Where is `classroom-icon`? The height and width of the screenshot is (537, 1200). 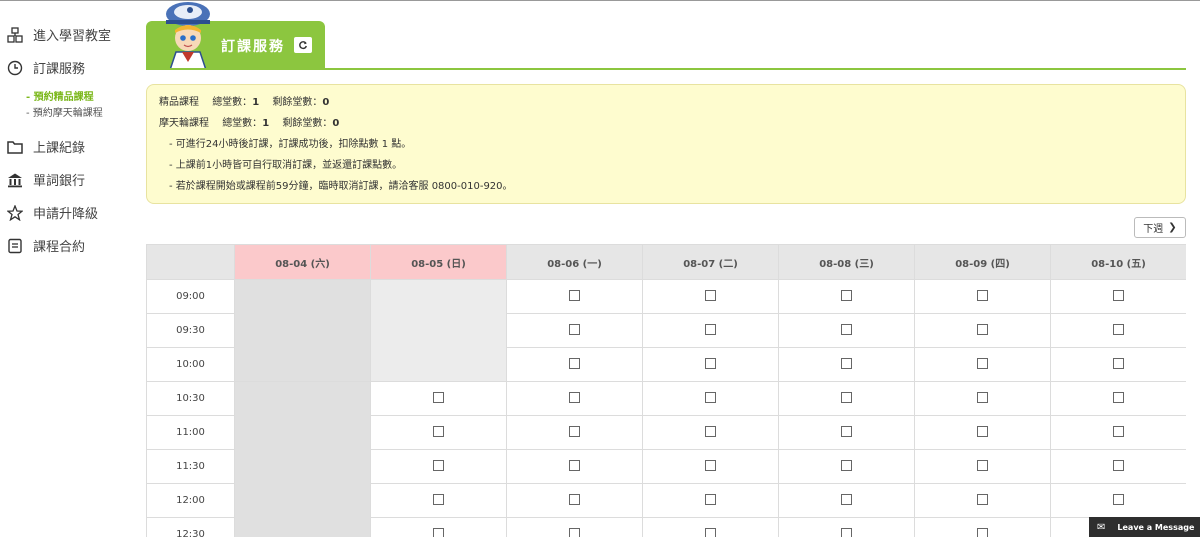
classroom-icon is located at coordinates (15, 35).